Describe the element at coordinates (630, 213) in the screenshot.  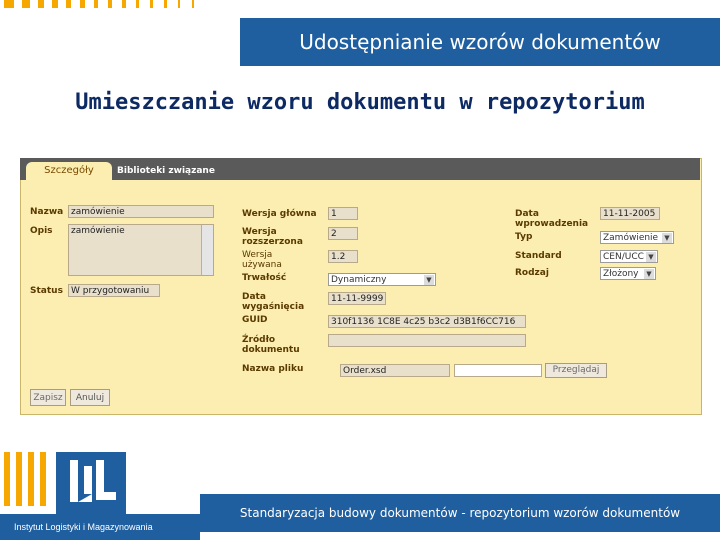
I see `entry-date-field: 11-11-2005` at that location.